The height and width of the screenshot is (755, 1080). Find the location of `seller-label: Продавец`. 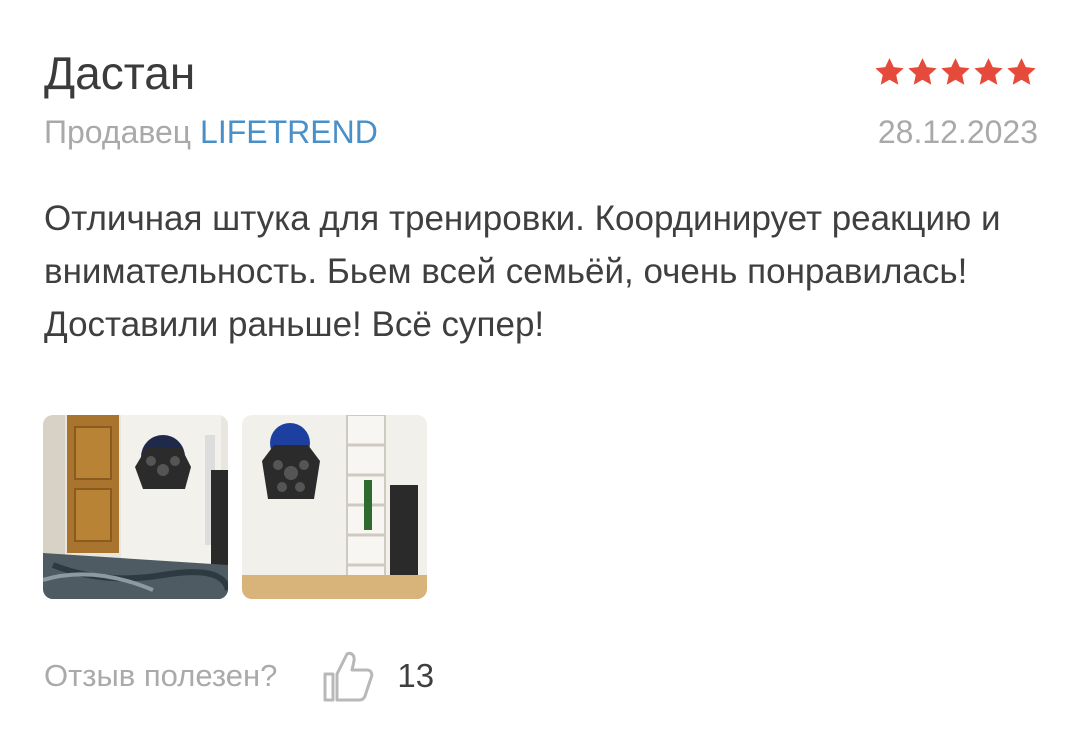

seller-label: Продавец is located at coordinates (118, 132).